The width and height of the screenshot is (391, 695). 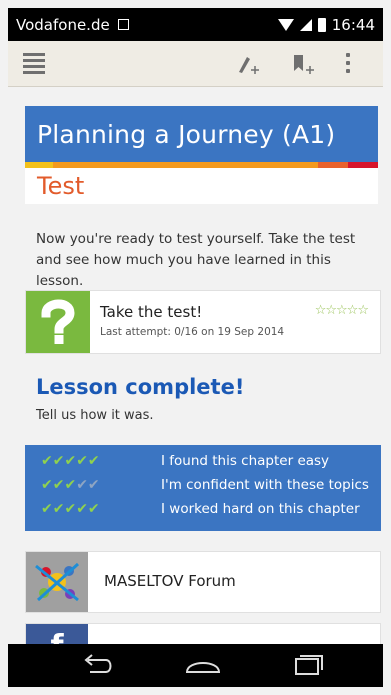 What do you see at coordinates (201, 186) in the screenshot?
I see `section-subtitle: Test` at bounding box center [201, 186].